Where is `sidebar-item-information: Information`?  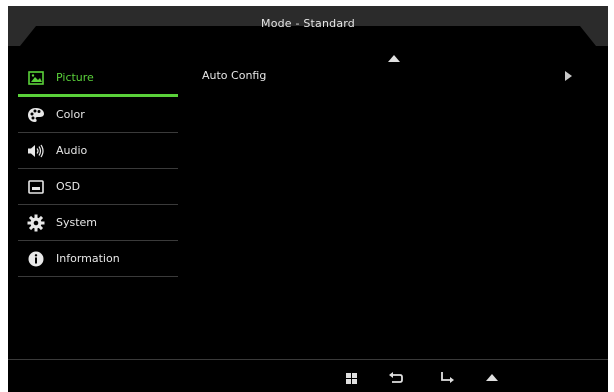 sidebar-item-information: Information is located at coordinates (98, 259).